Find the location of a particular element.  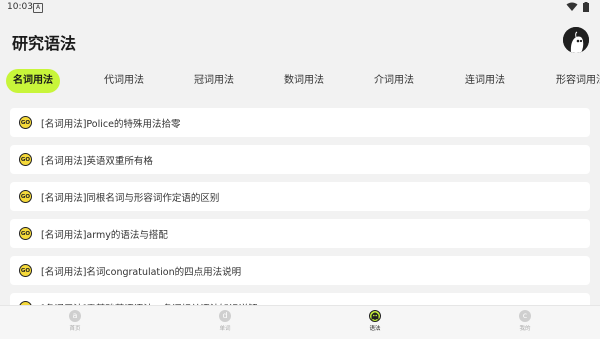

words-icon: d is located at coordinates (225, 316).